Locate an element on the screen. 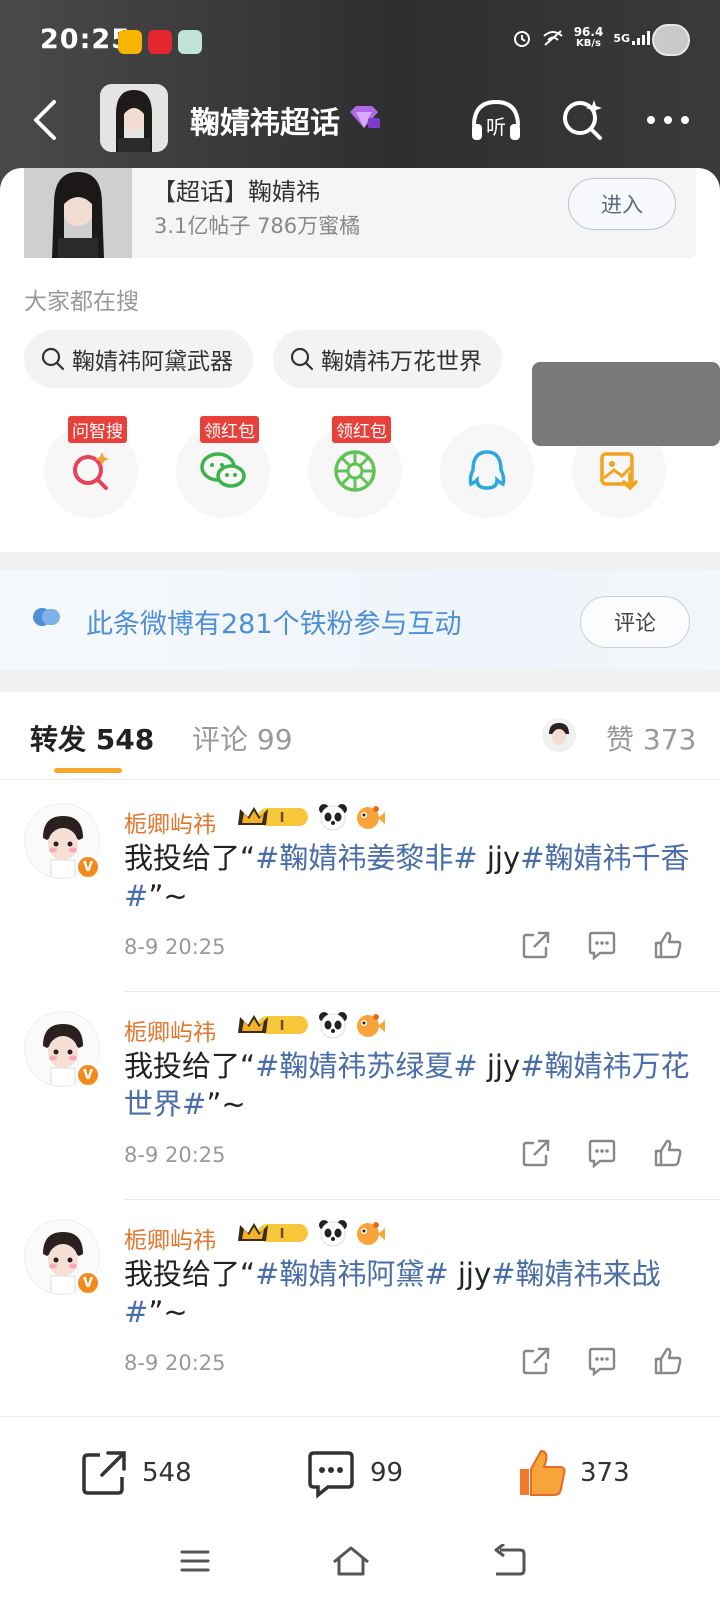 The height and width of the screenshot is (1608, 720). search-chip: 鞠婧祎万花世界 is located at coordinates (387, 359).